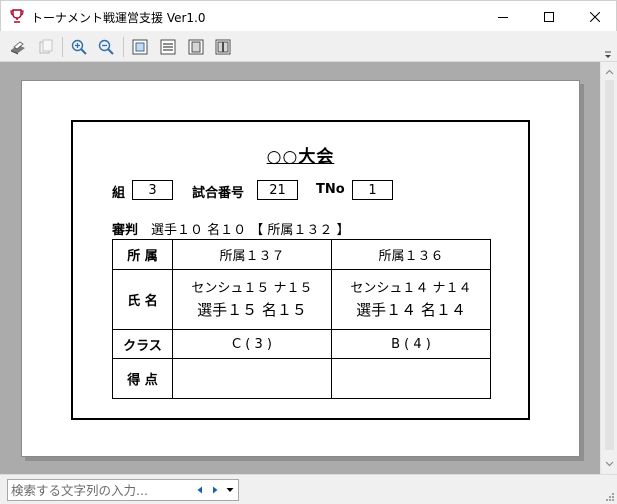 This screenshot has height=504, width=617. Describe the element at coordinates (252, 254) in the screenshot. I see `left-affiliation: 所属１３７` at that location.